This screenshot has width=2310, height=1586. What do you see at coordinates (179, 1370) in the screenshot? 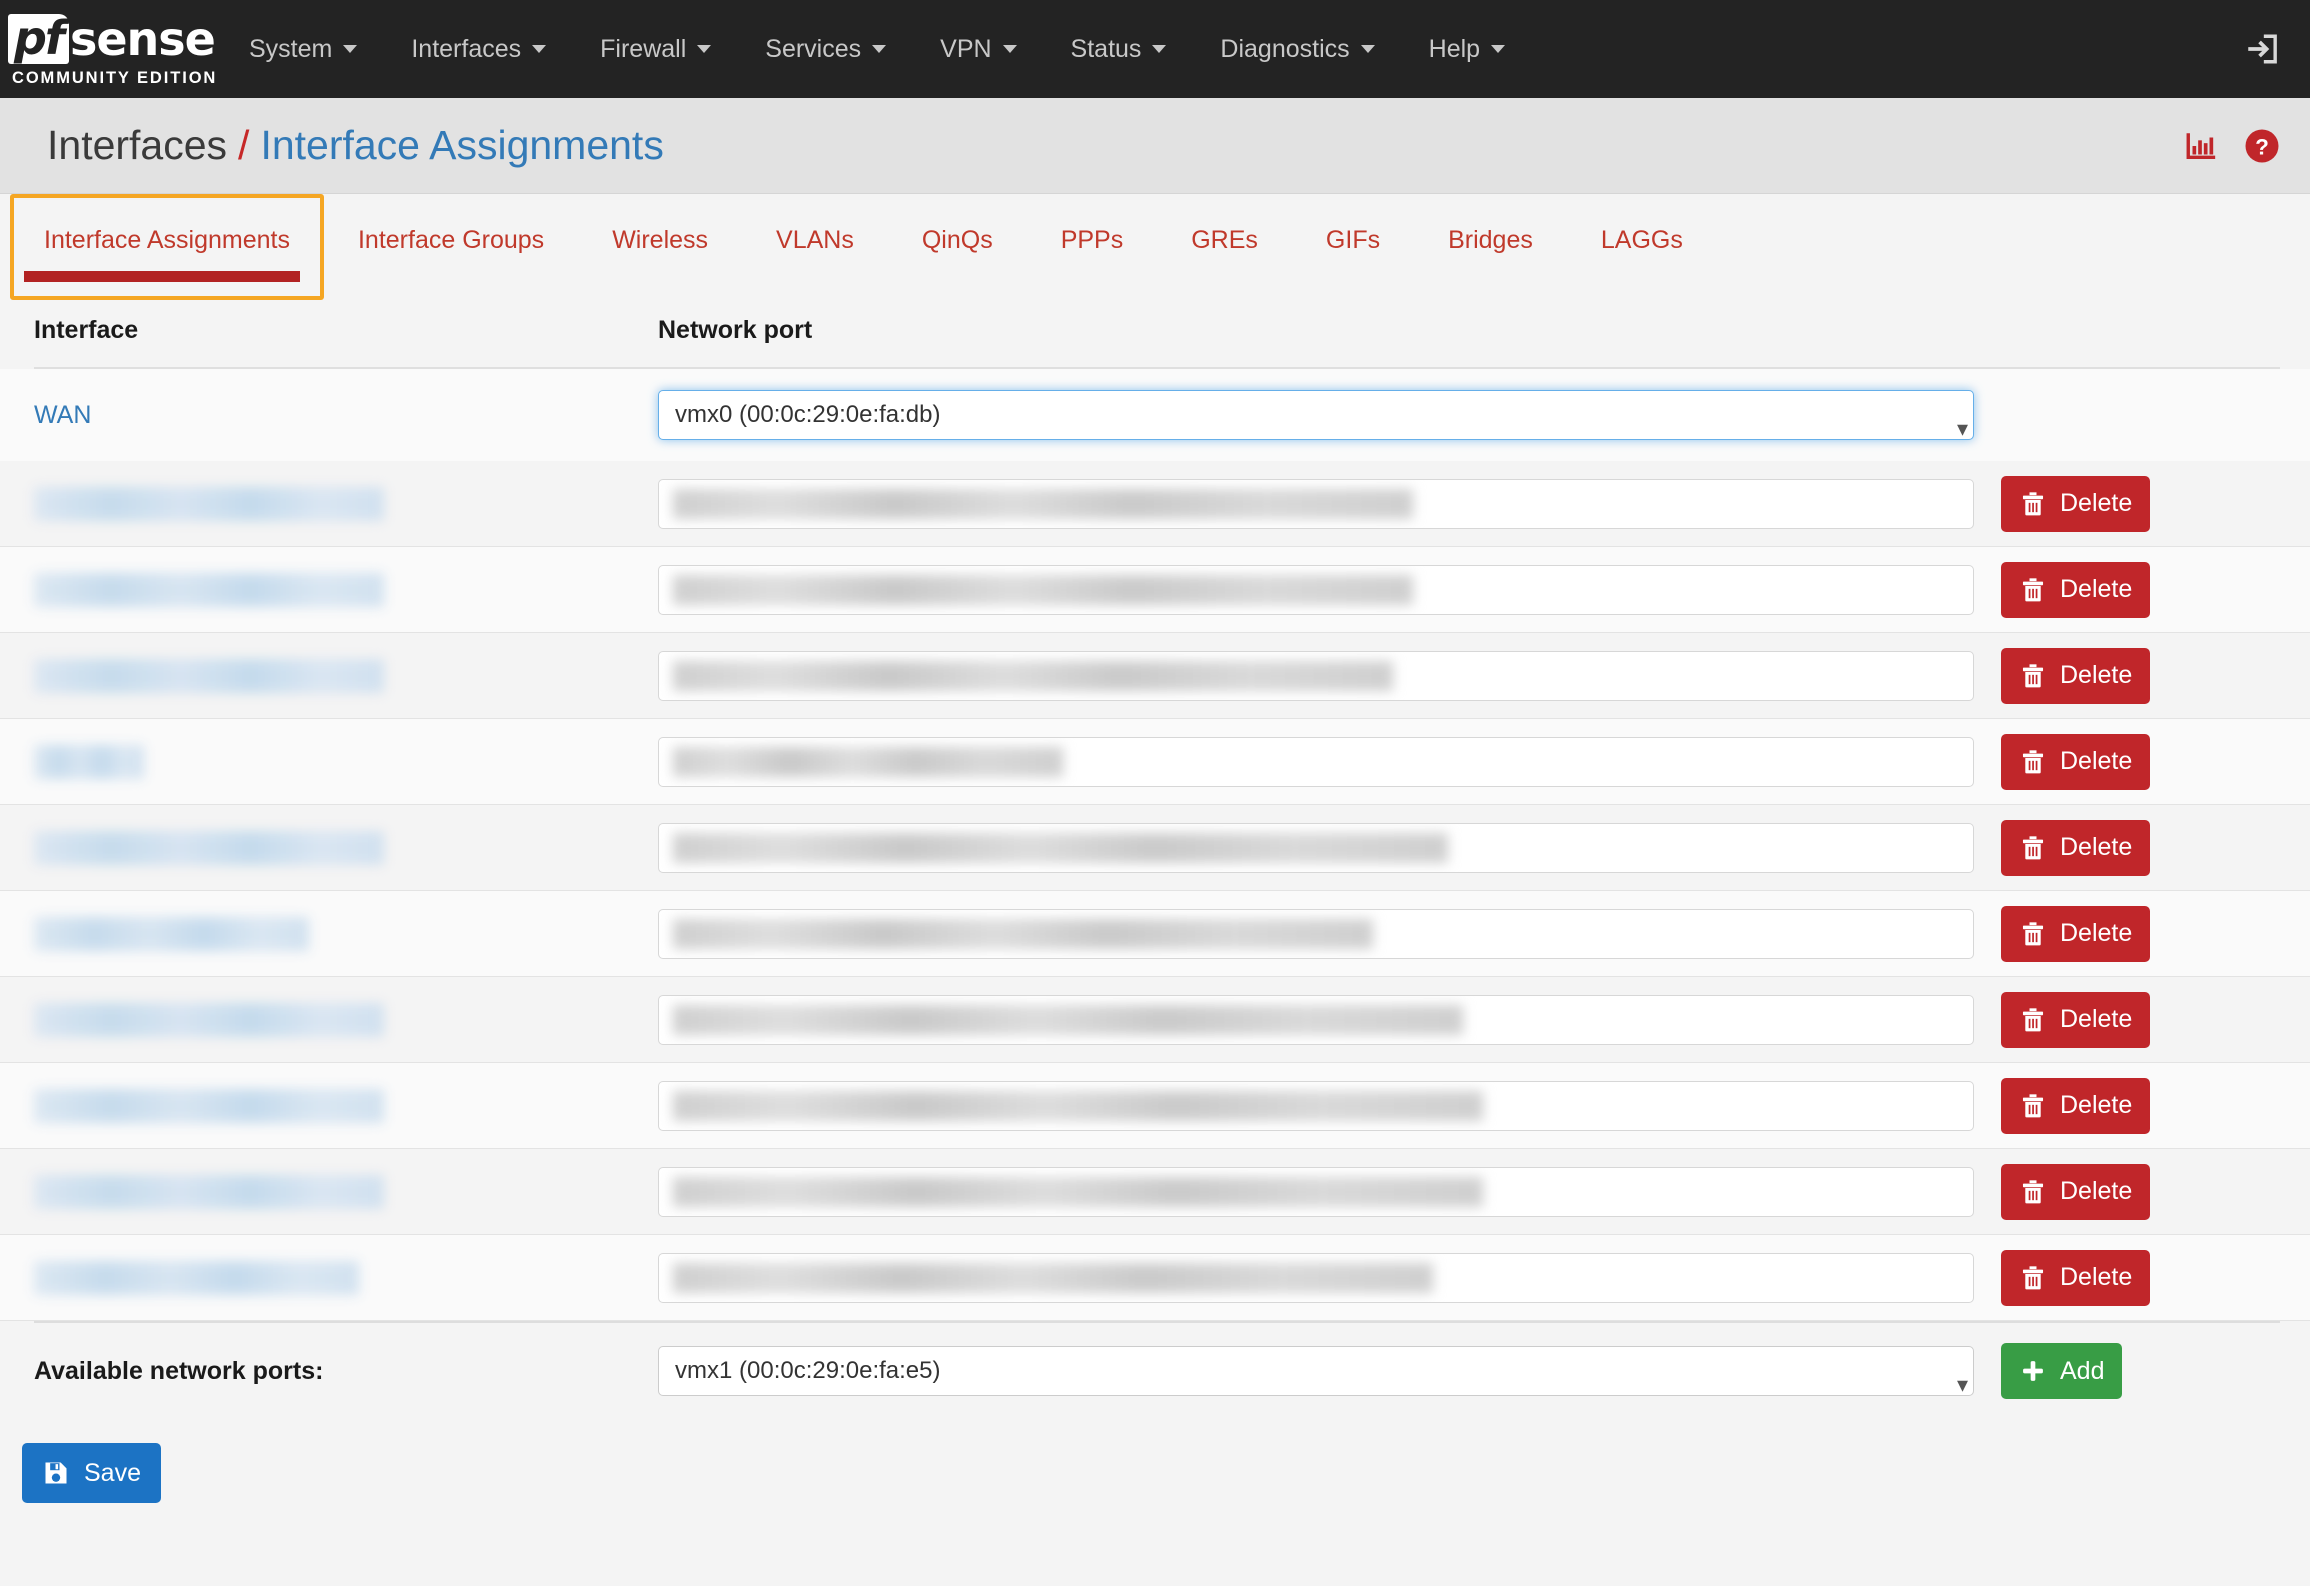
I see `available-ports-label: Available network ports:` at bounding box center [179, 1370].